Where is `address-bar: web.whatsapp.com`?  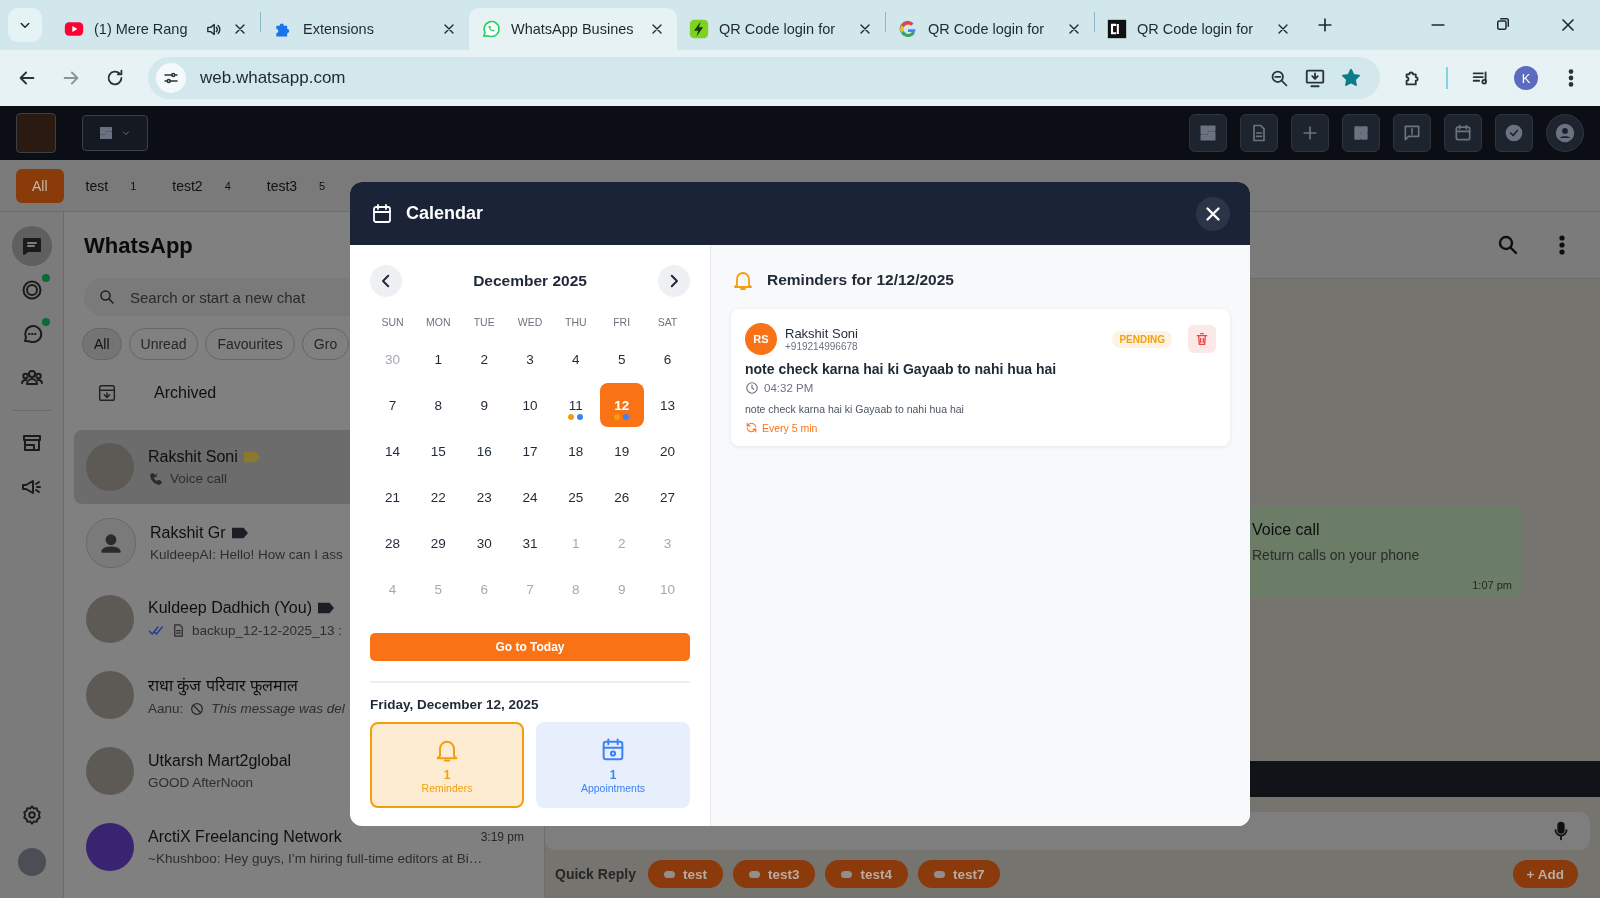
address-bar: web.whatsapp.com is located at coordinates (764, 78).